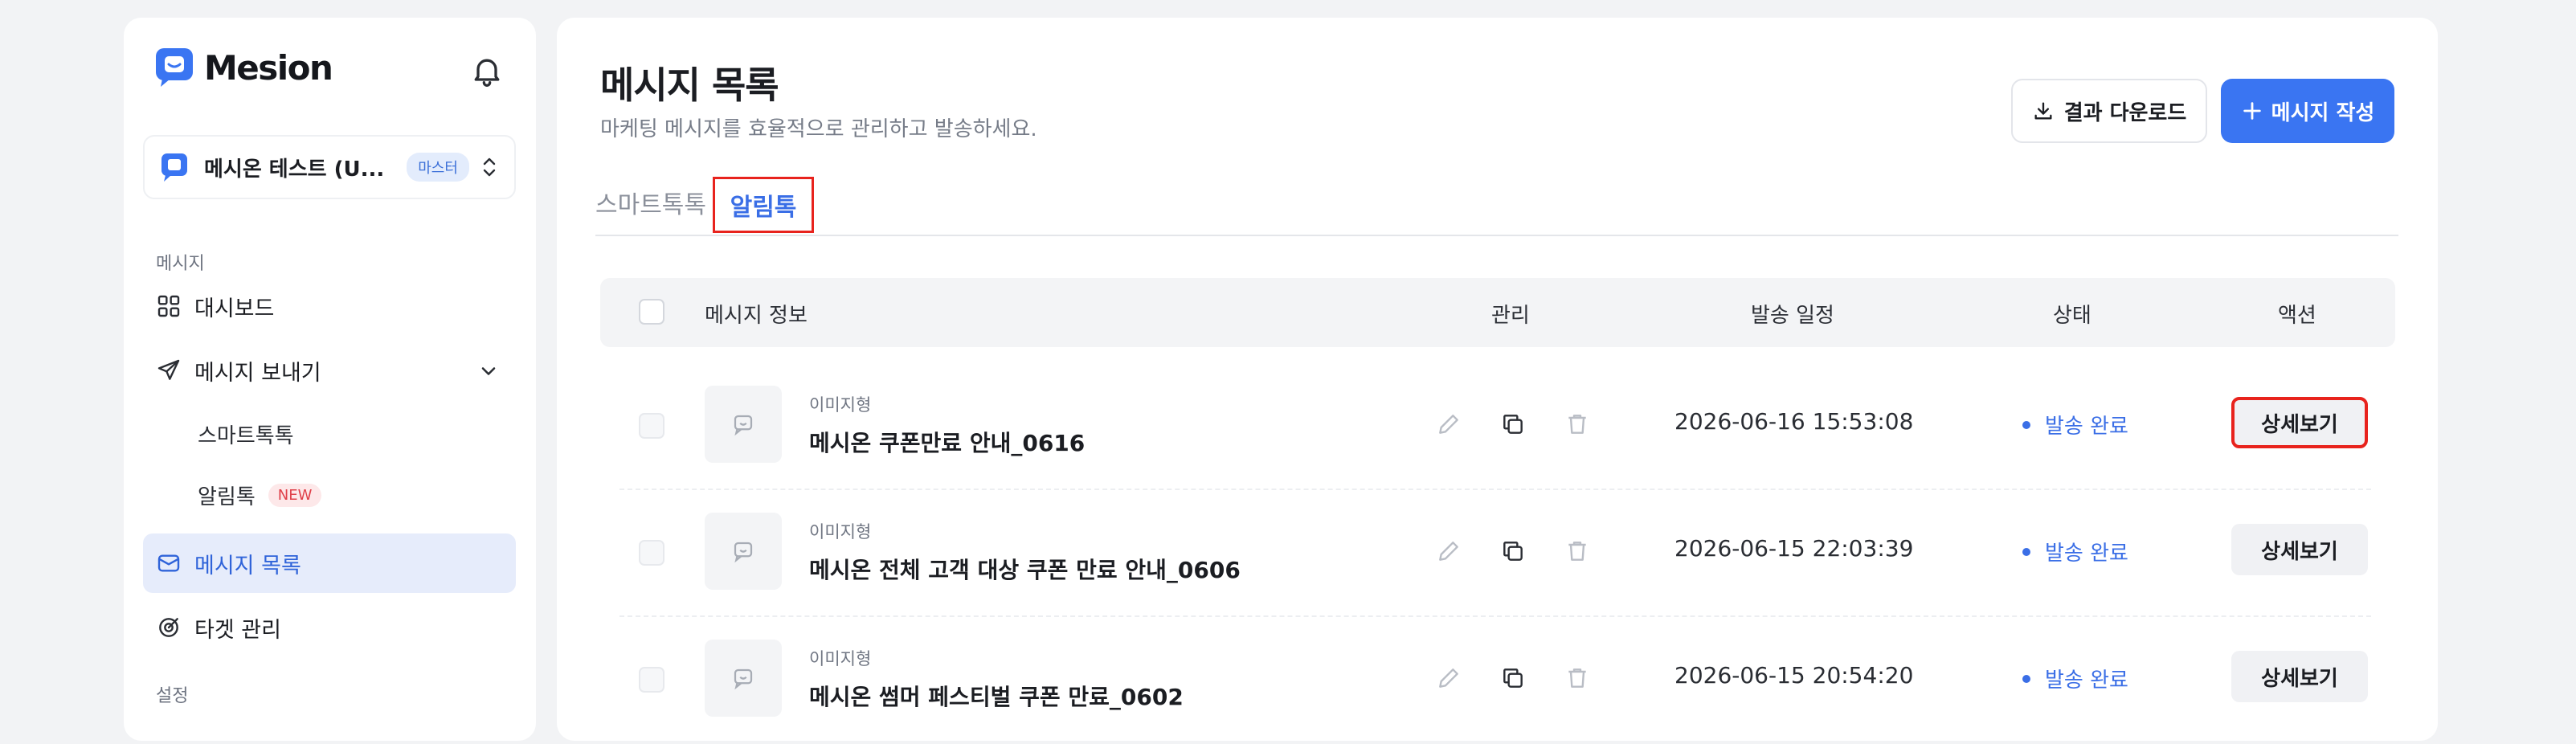 This screenshot has width=2576, height=744. I want to click on brand-logo: Mesion, so click(243, 67).